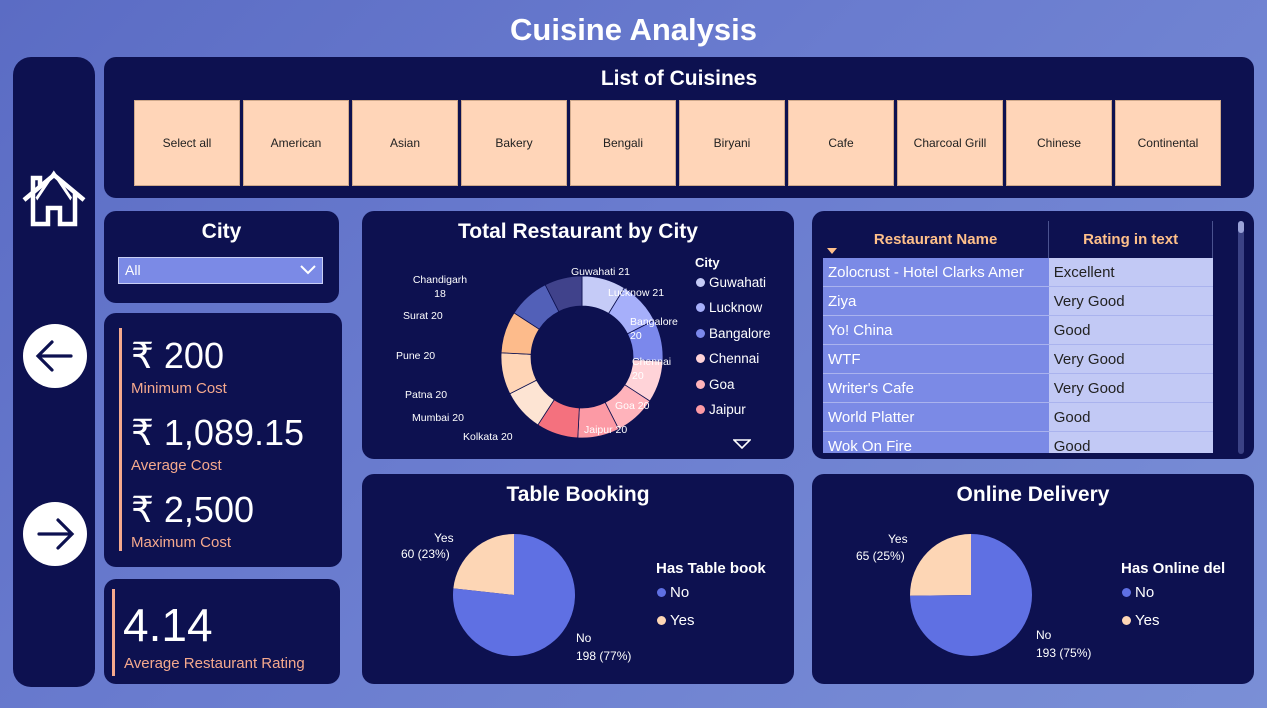 The height and width of the screenshot is (708, 1267). I want to click on donut-label: Mumbai 20, so click(438, 418).